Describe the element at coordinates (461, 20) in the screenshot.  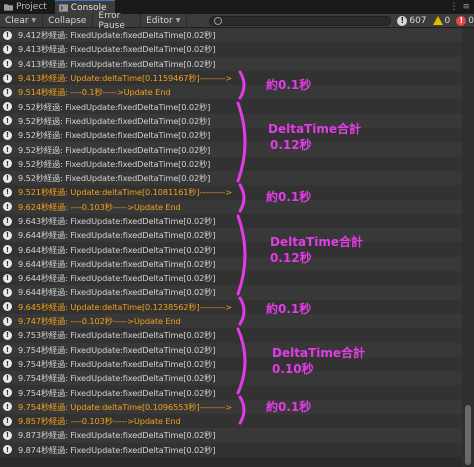
I see `error-icon: !` at that location.